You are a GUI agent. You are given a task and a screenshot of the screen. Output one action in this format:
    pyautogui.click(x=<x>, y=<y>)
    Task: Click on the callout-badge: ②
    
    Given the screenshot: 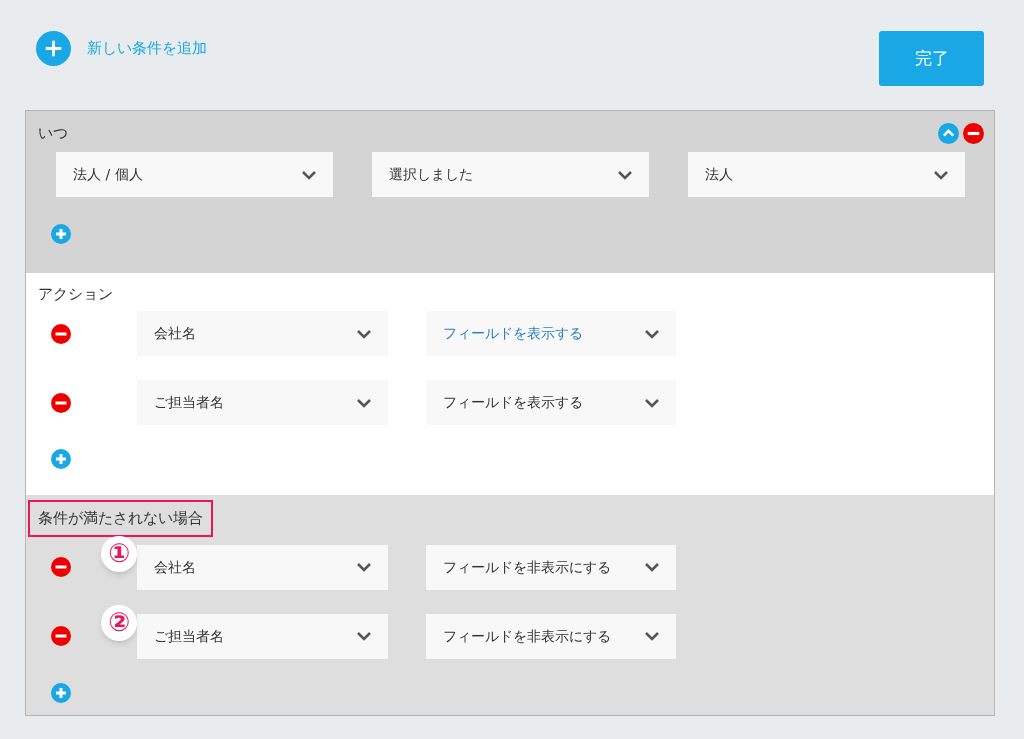 What is the action you would take?
    pyautogui.click(x=119, y=622)
    